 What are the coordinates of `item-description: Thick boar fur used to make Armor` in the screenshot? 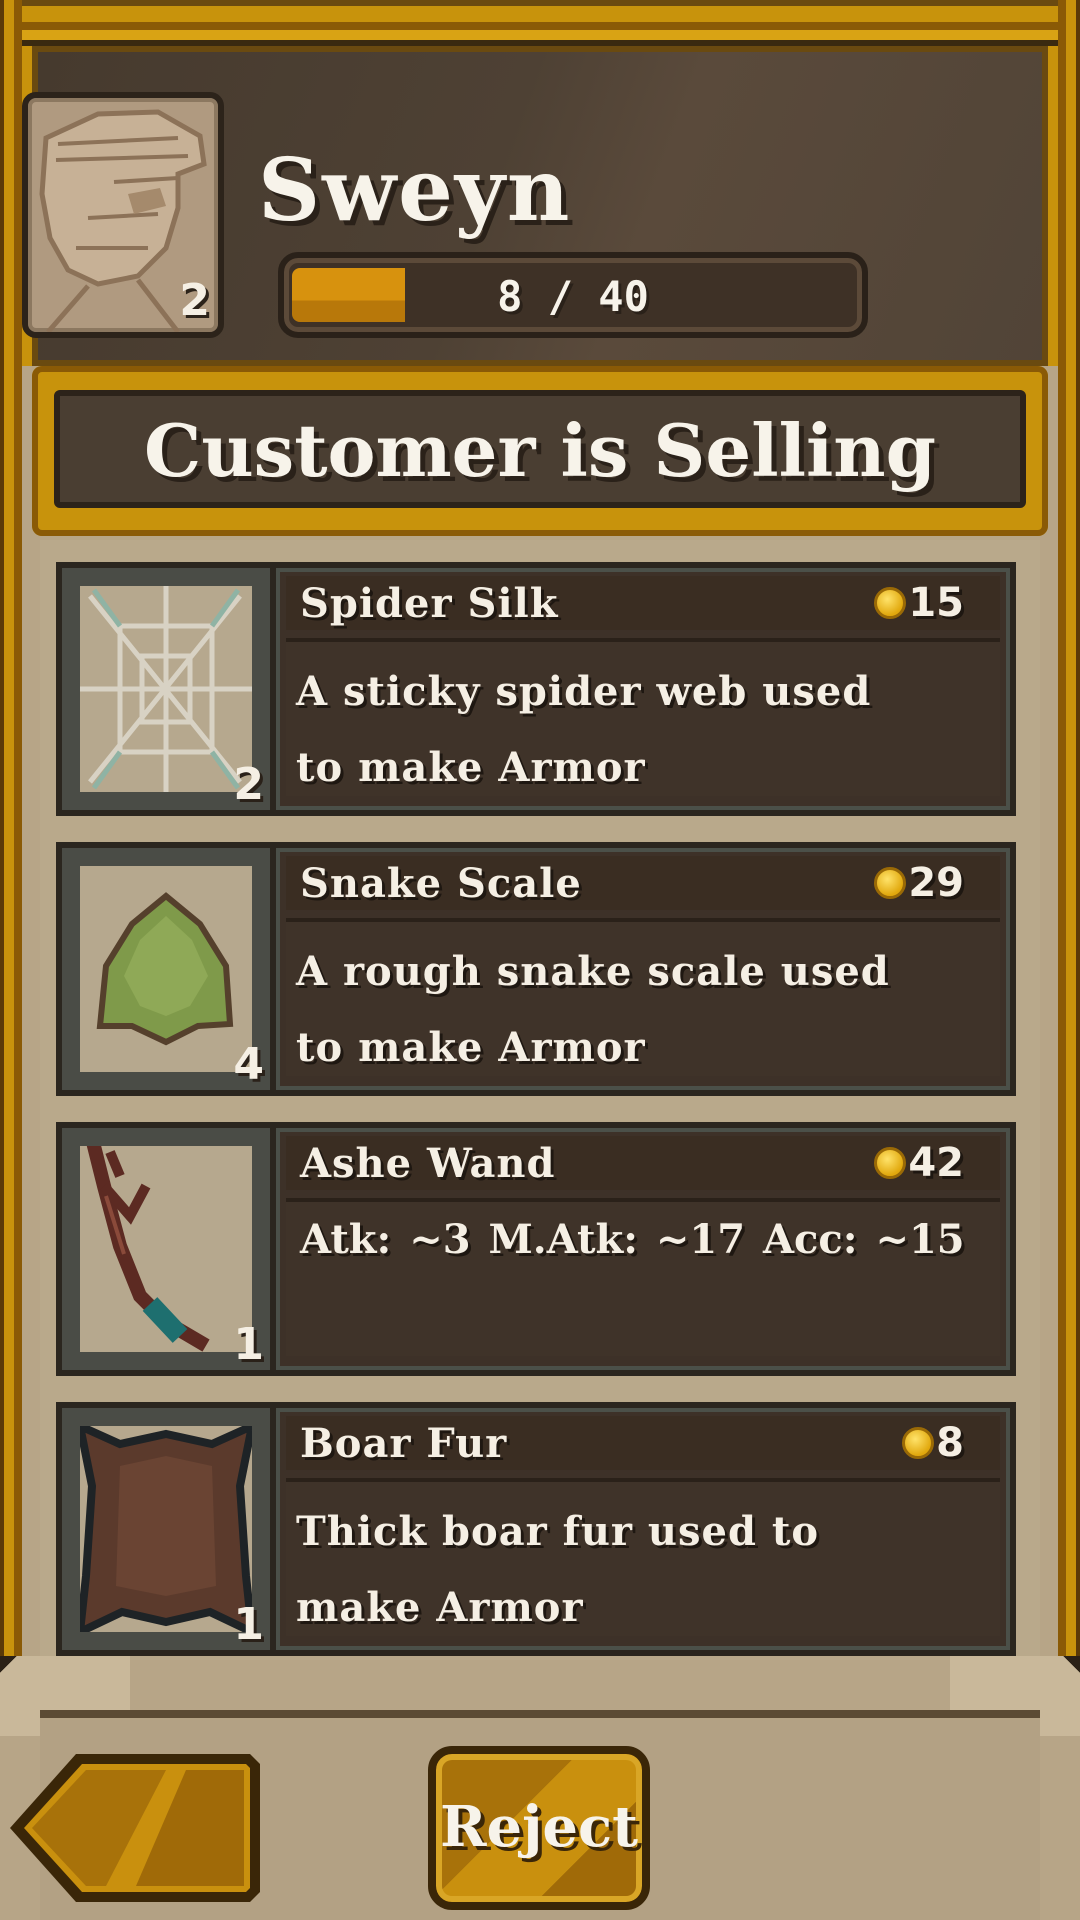 It's located at (557, 1569).